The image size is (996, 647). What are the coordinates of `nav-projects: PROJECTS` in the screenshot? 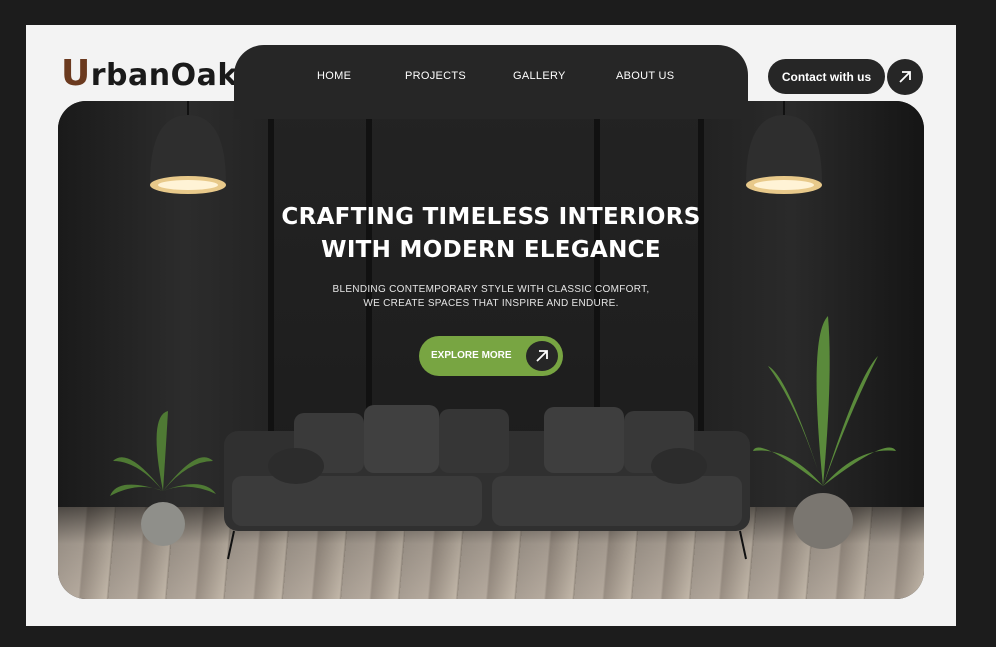 It's located at (435, 76).